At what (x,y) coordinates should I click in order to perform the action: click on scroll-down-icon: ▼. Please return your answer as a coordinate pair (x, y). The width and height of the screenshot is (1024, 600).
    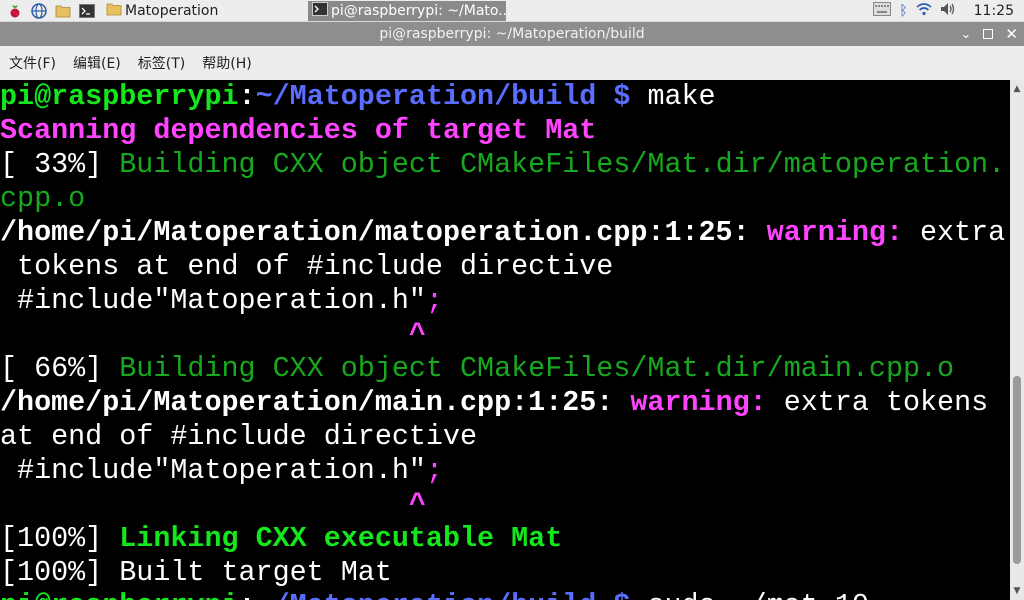
    Looking at the image, I should click on (1017, 591).